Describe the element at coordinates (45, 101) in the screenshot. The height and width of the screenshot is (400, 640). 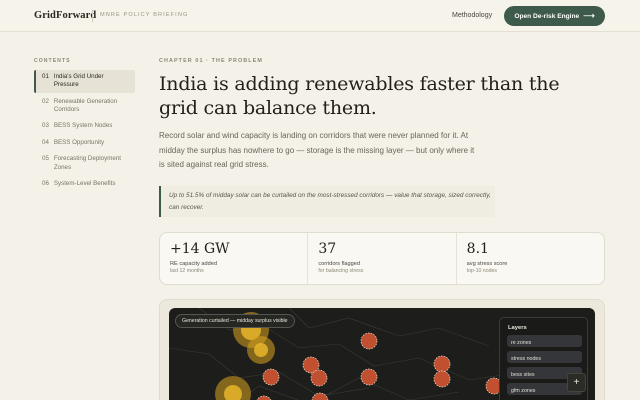
I see `toc-item-number: 02` at that location.